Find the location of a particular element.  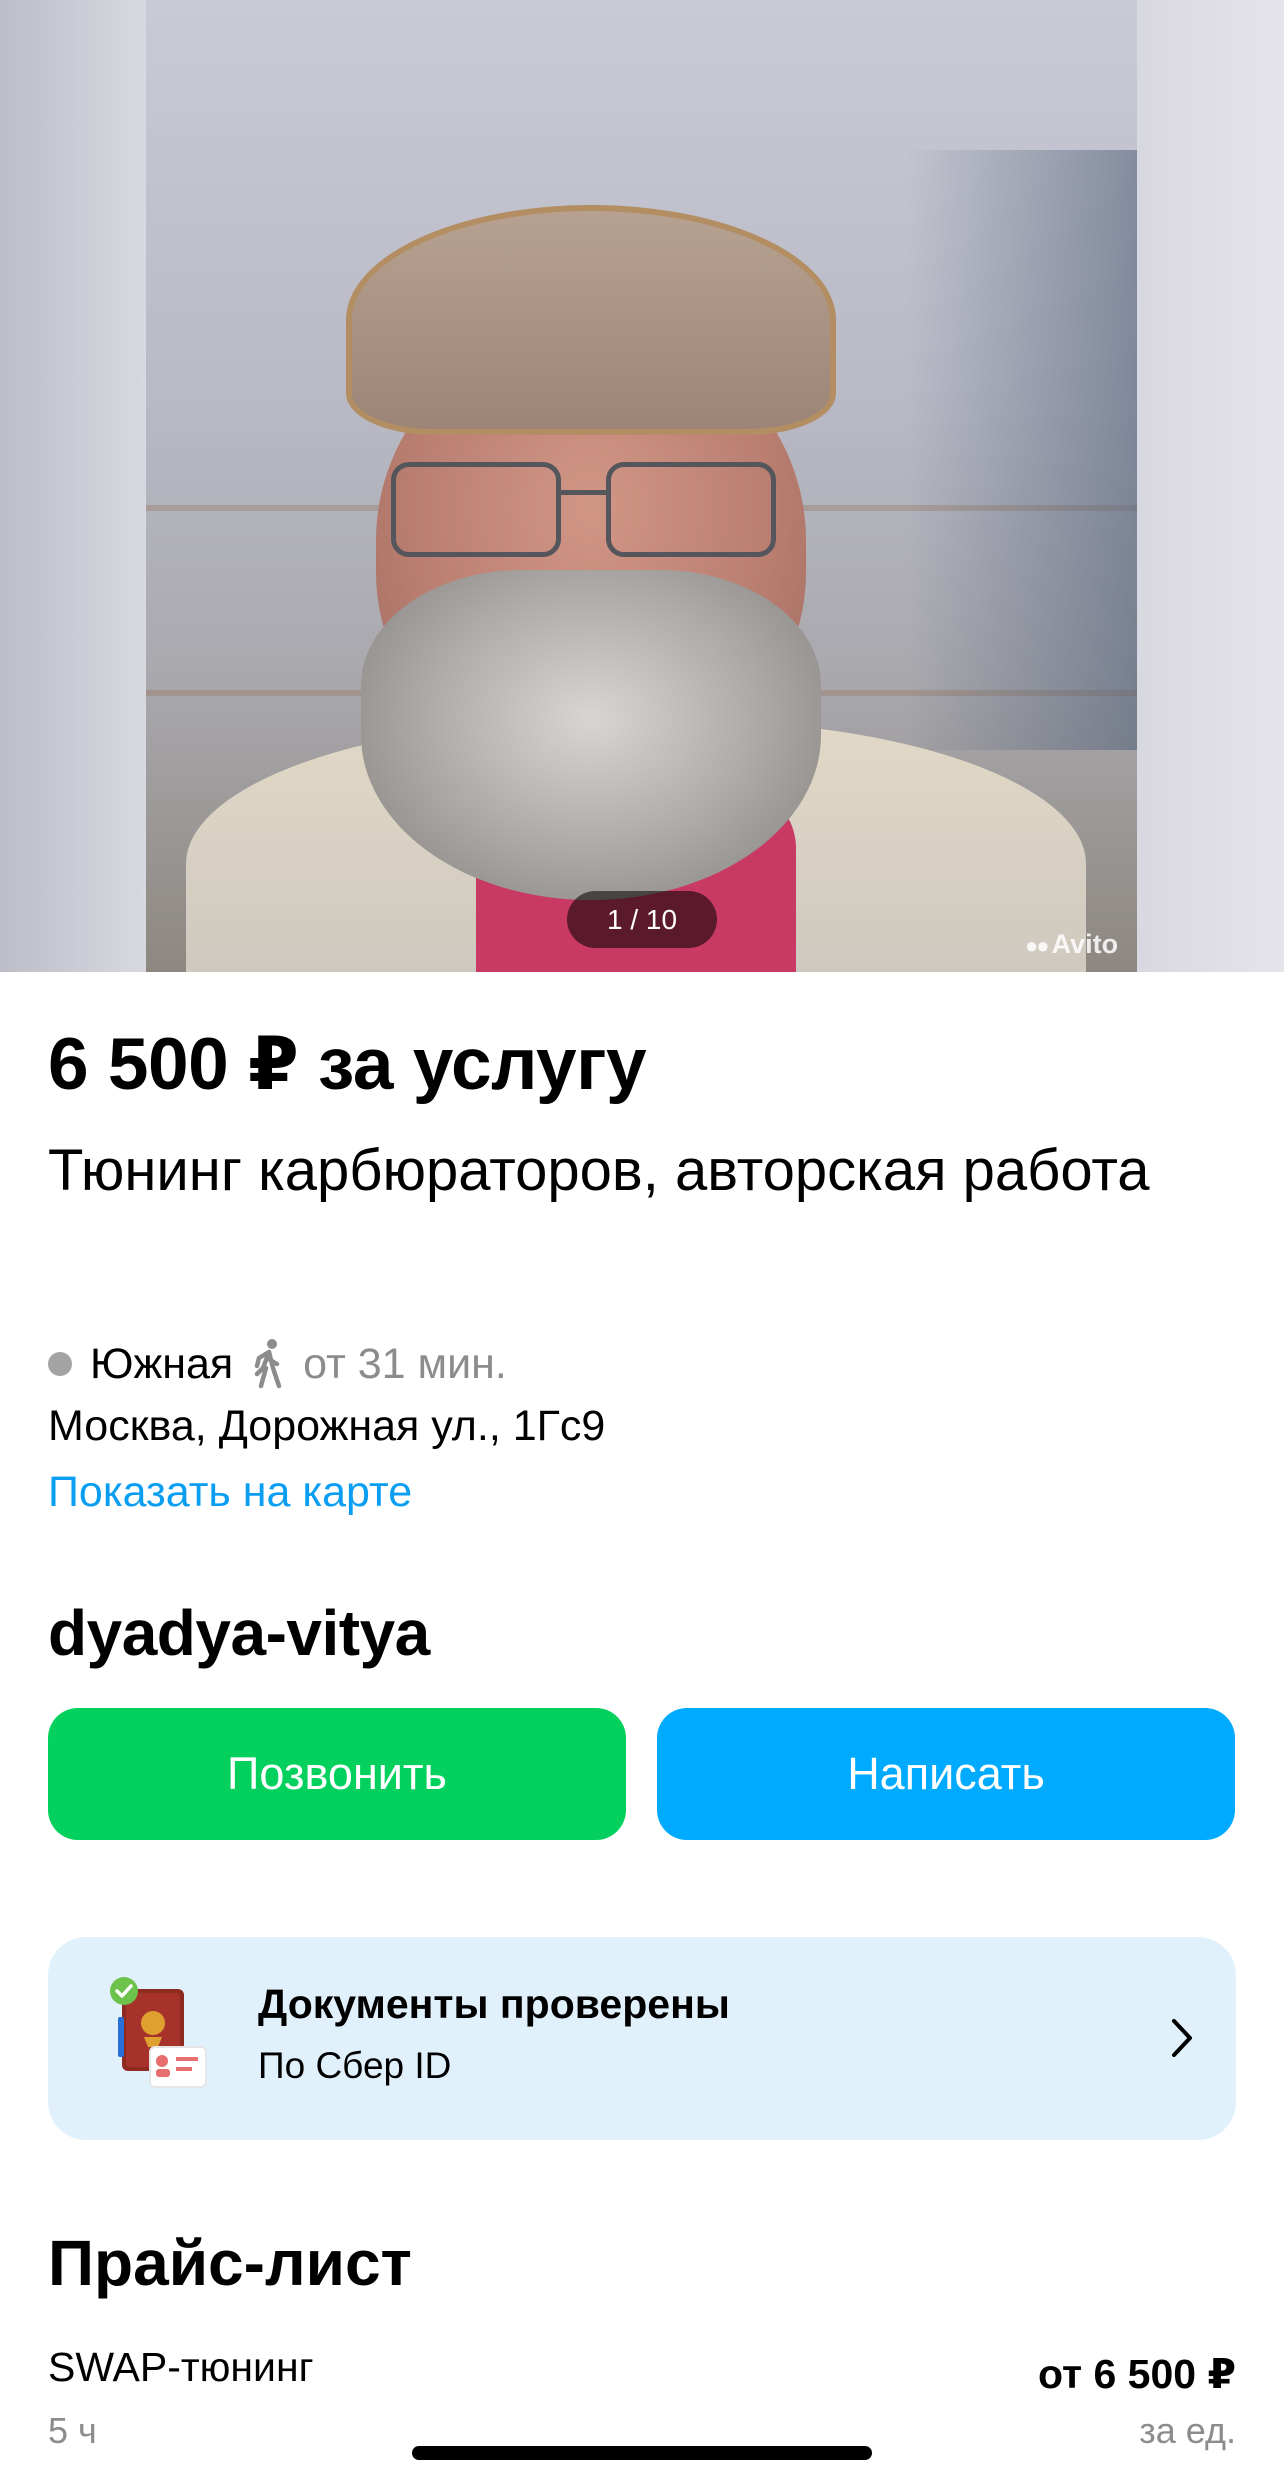

walking-person-icon is located at coordinates (268, 1364).